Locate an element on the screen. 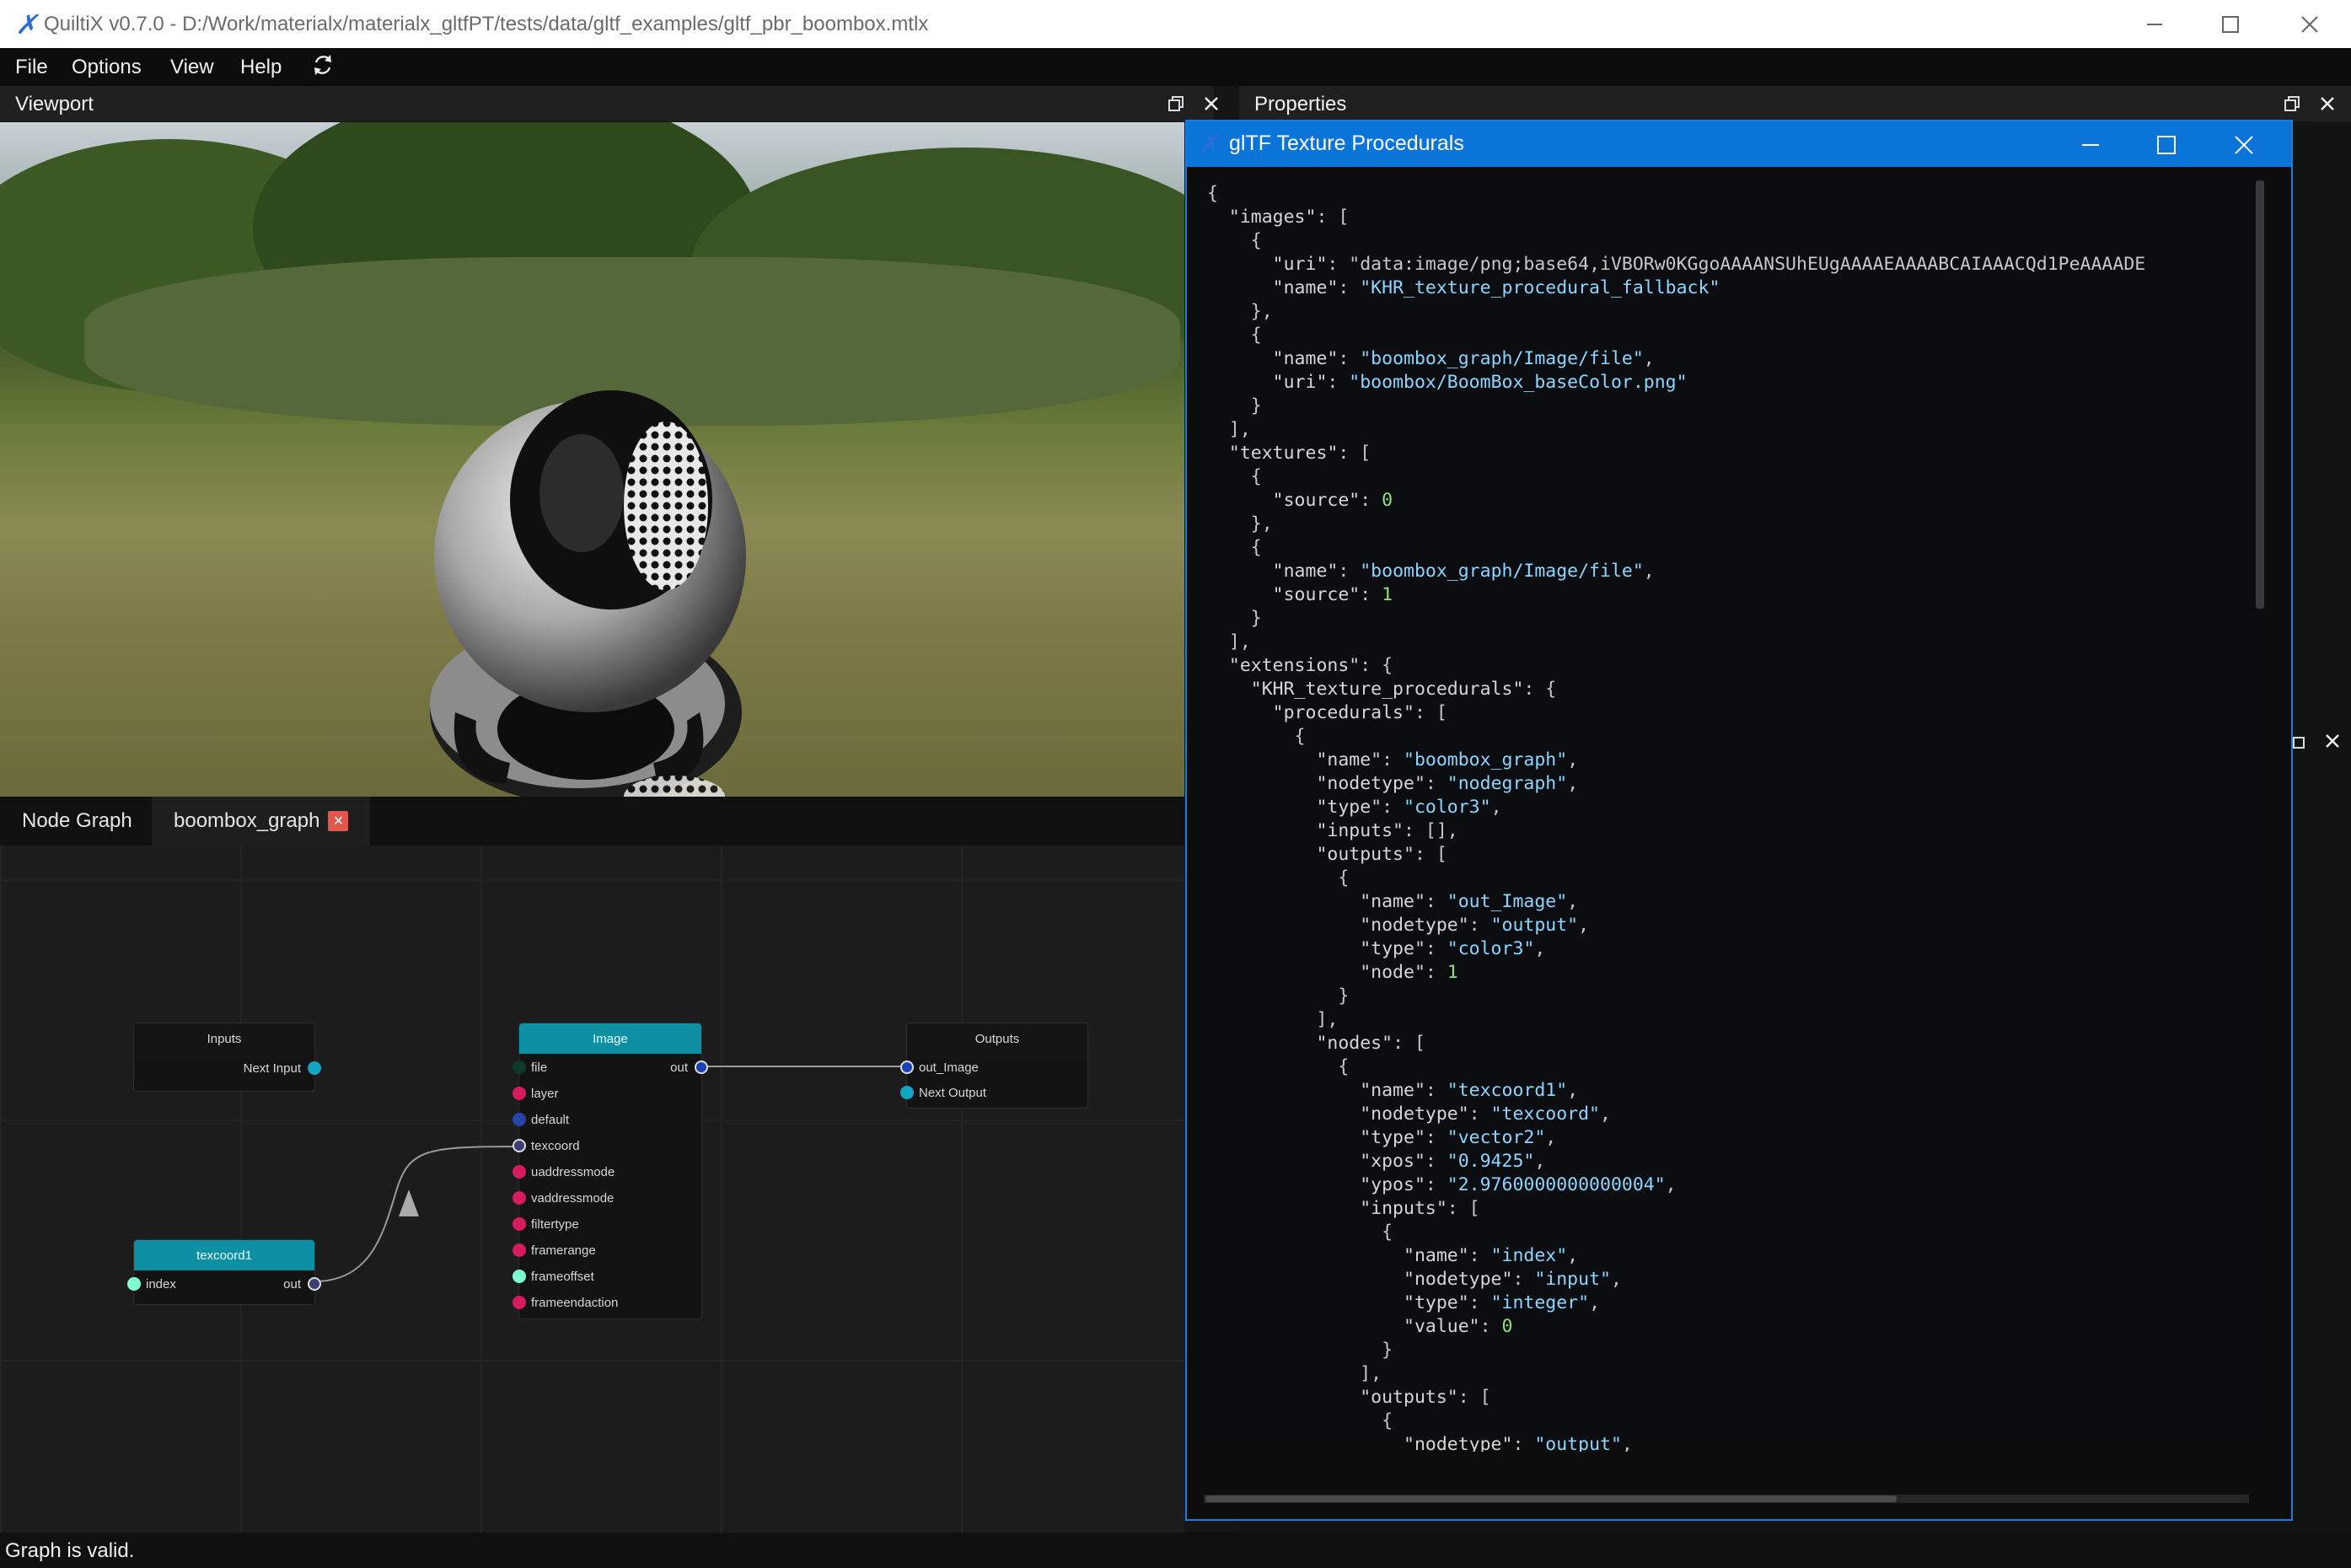 The height and width of the screenshot is (1568, 2351). json-line: "xpos": "0.9425", is located at coordinates (1453, 1161).